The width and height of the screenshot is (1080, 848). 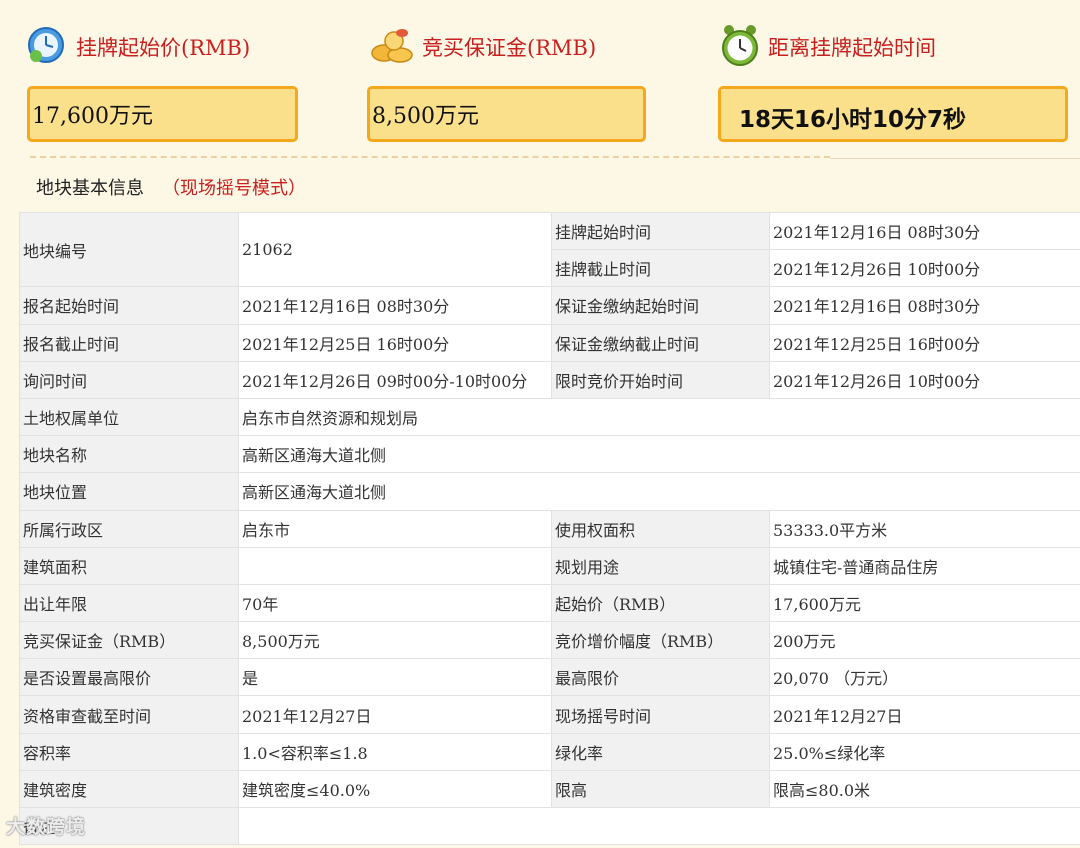 What do you see at coordinates (129, 249) in the screenshot?
I see `table-label: 地块编号` at bounding box center [129, 249].